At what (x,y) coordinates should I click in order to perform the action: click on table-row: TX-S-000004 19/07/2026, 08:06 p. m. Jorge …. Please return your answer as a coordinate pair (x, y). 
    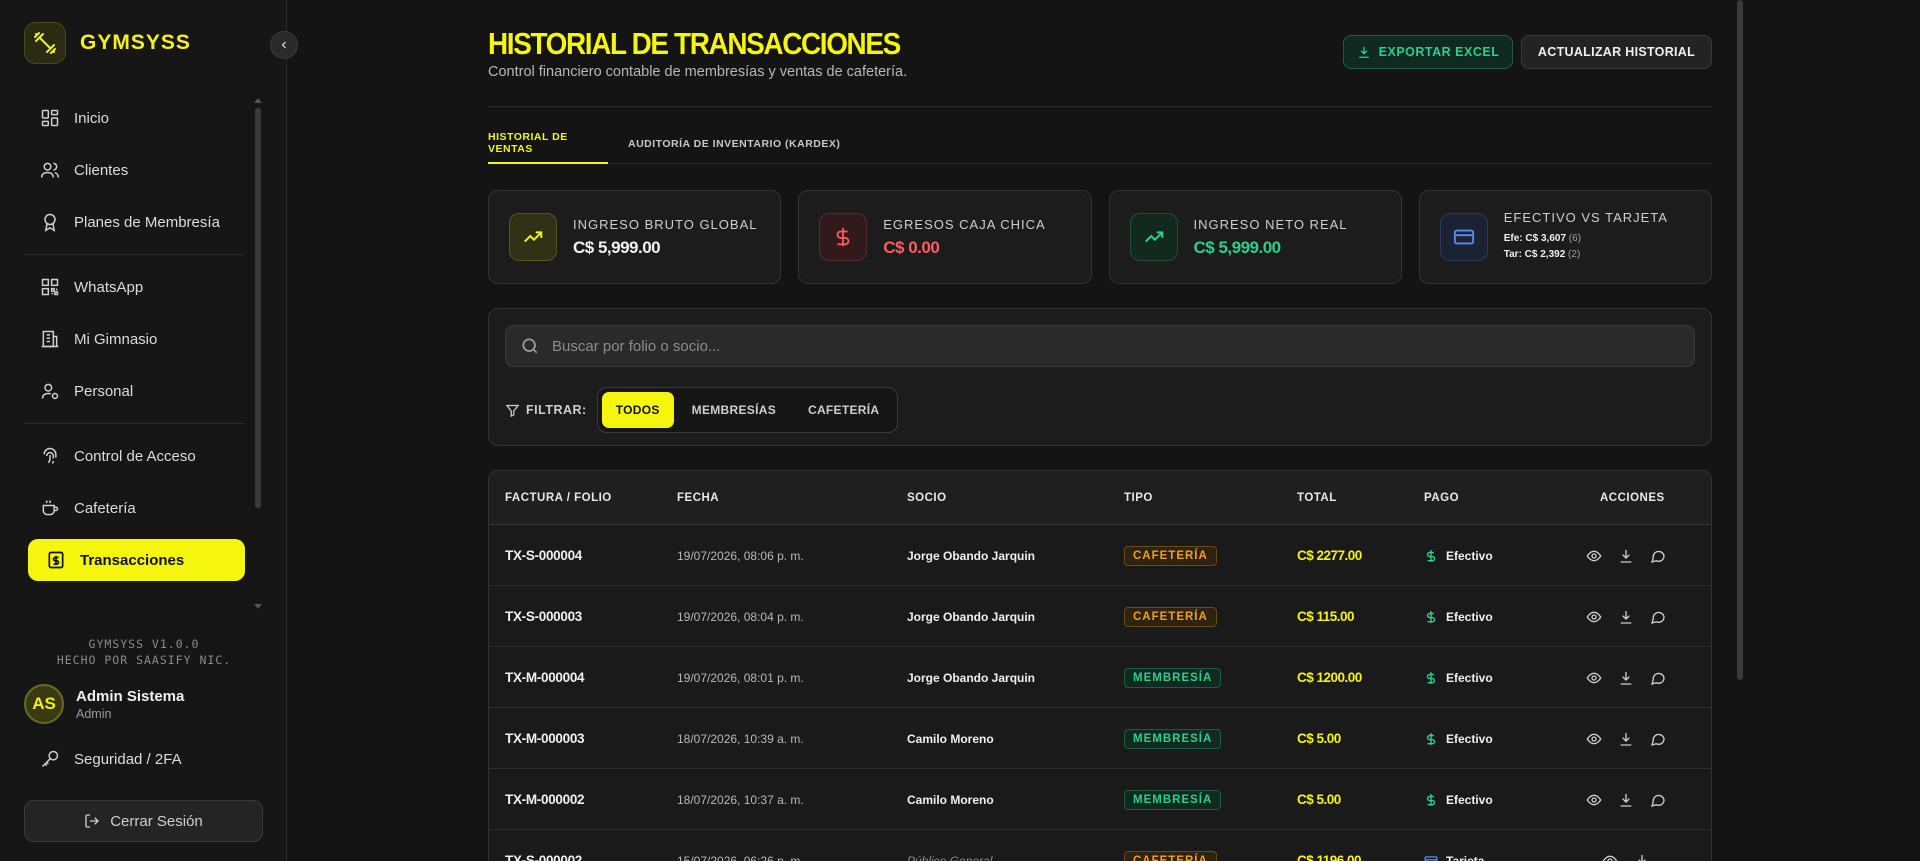
    Looking at the image, I should click on (1100, 555).